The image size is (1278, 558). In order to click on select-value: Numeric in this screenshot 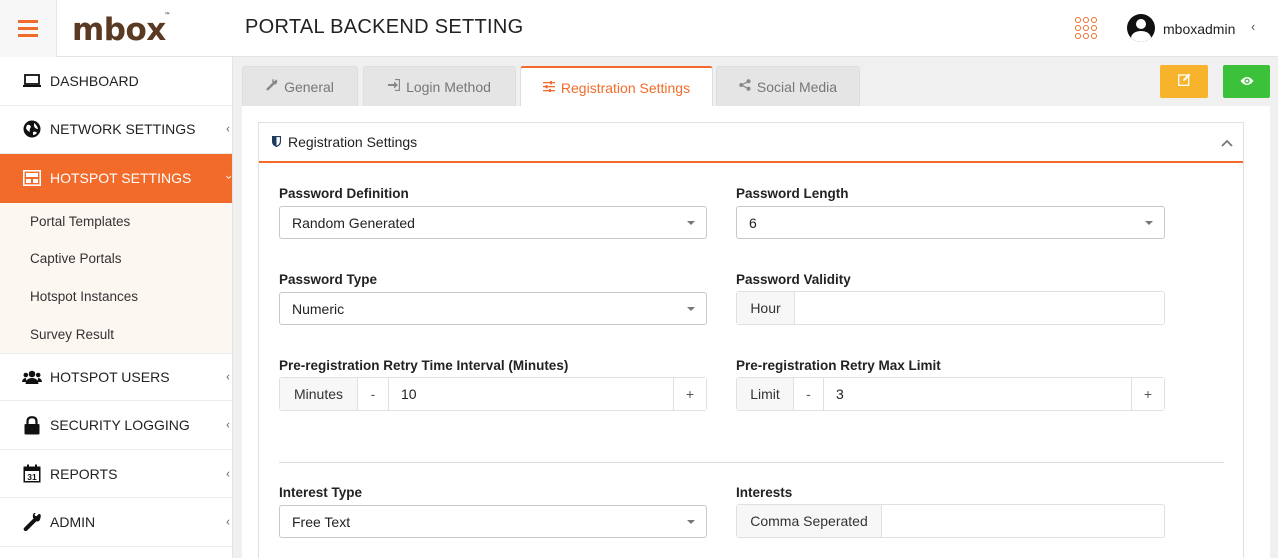, I will do `click(318, 308)`.